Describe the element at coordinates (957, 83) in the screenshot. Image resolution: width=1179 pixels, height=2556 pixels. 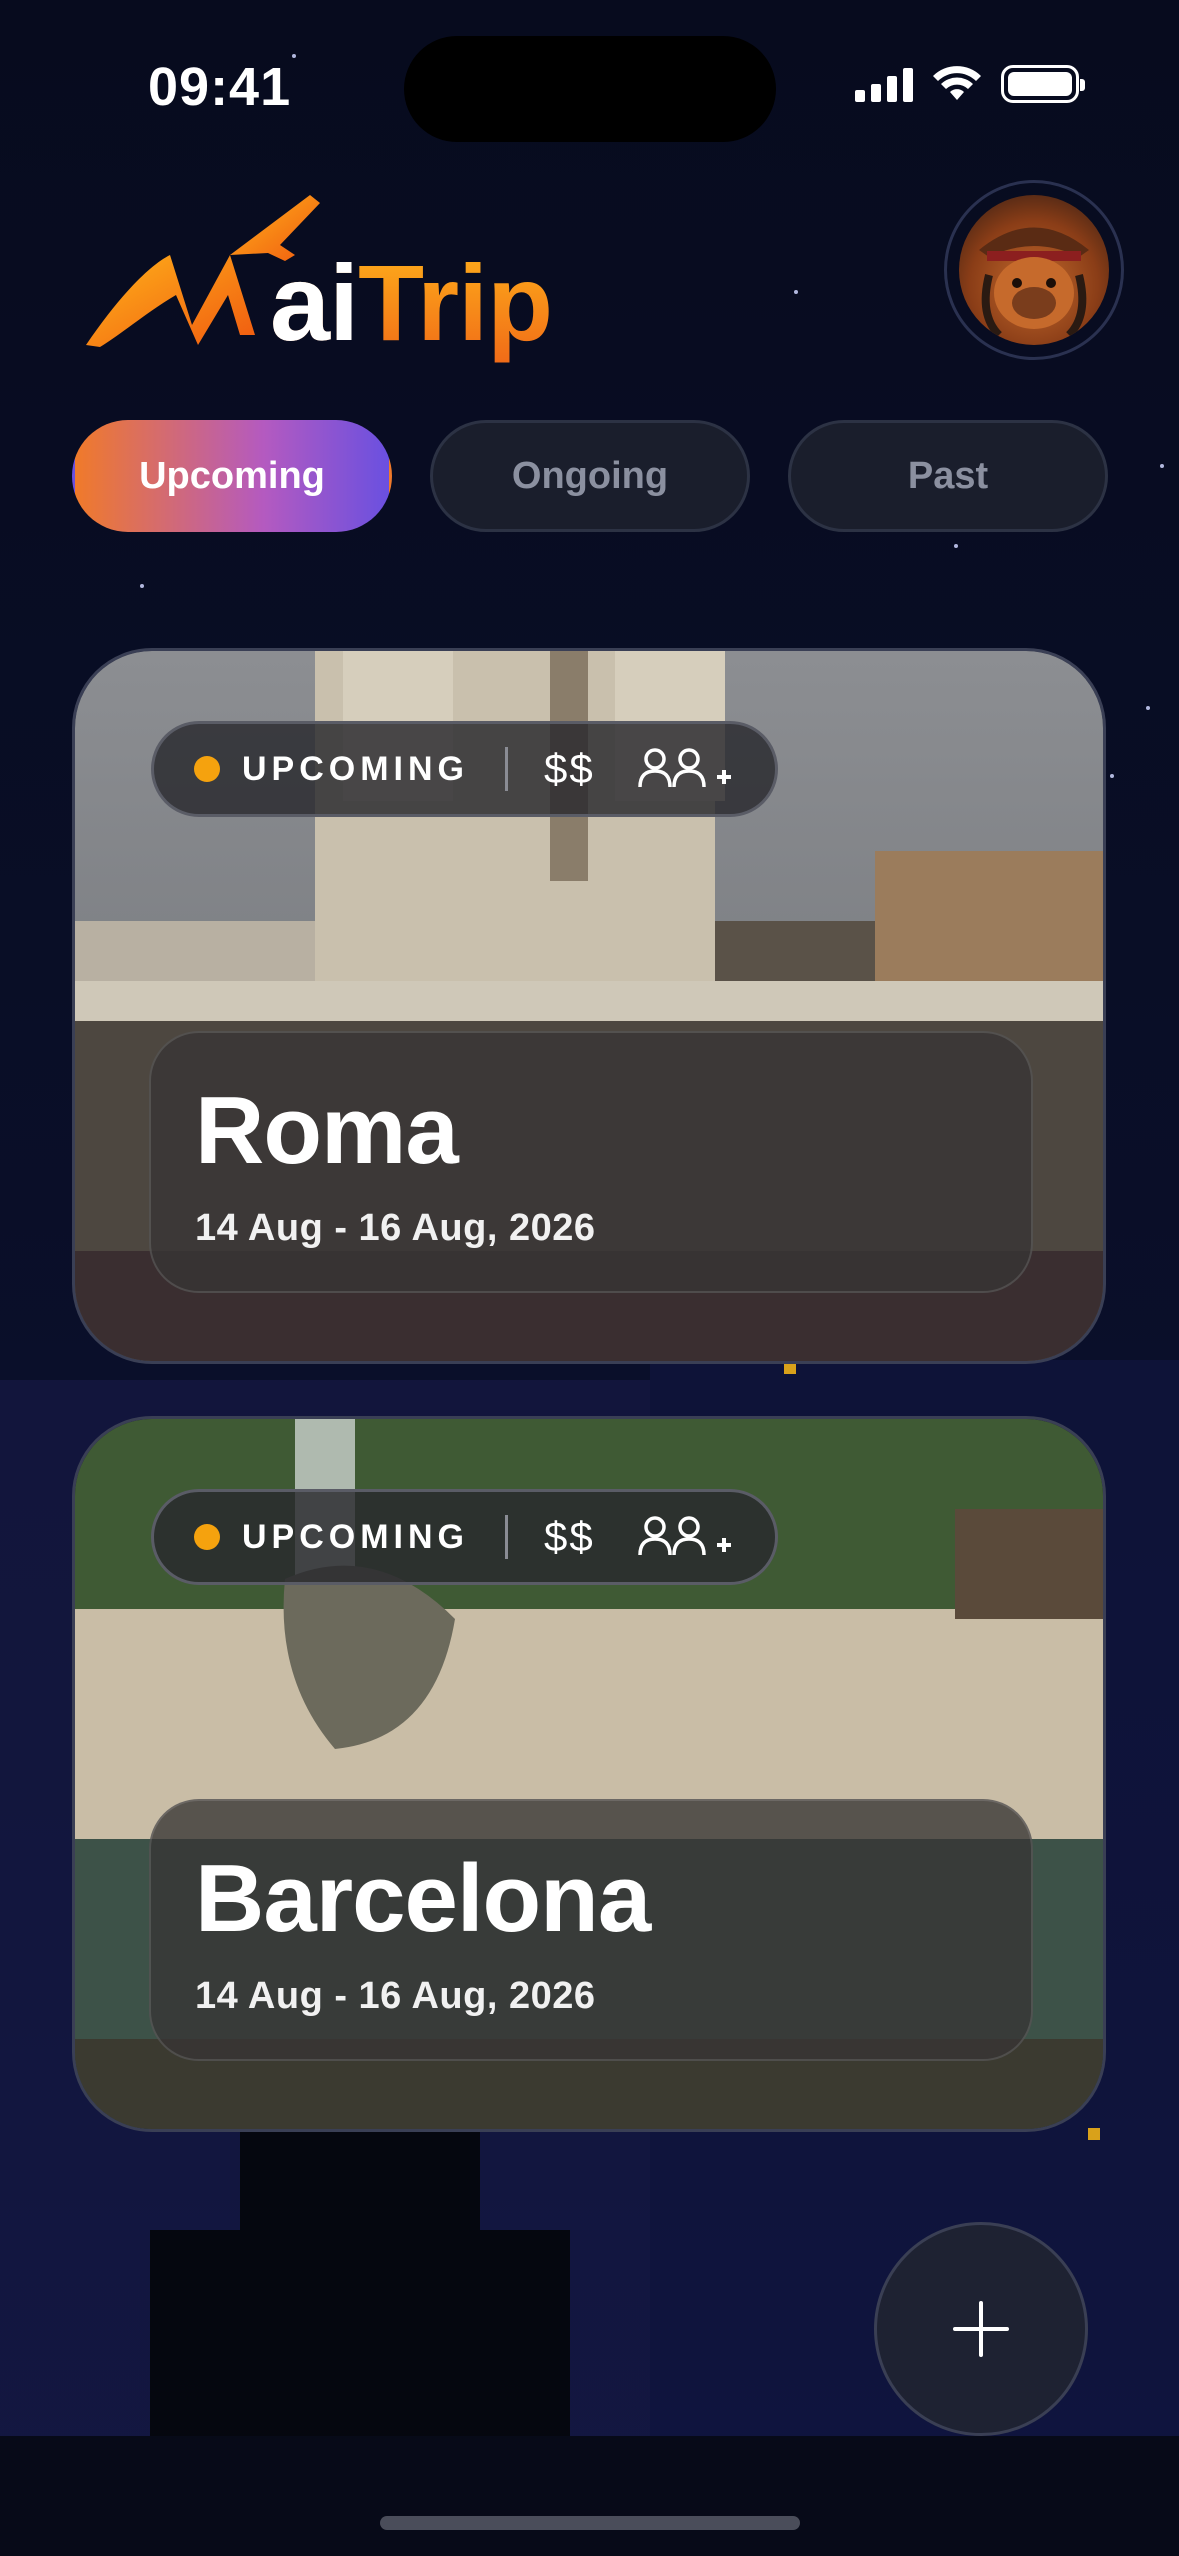
I see `wifi-icon` at that location.